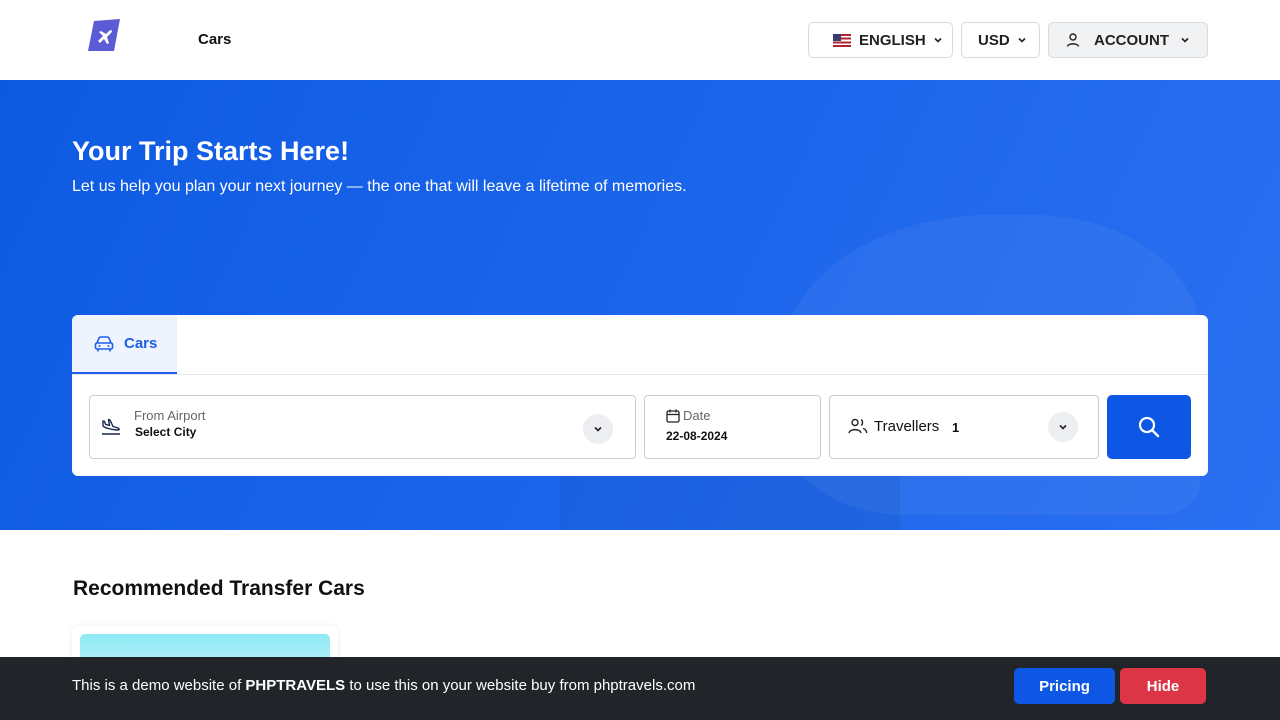 The image size is (1280, 720). Describe the element at coordinates (159, 685) in the screenshot. I see `demo-notice-text-start: This is a demo website of` at that location.